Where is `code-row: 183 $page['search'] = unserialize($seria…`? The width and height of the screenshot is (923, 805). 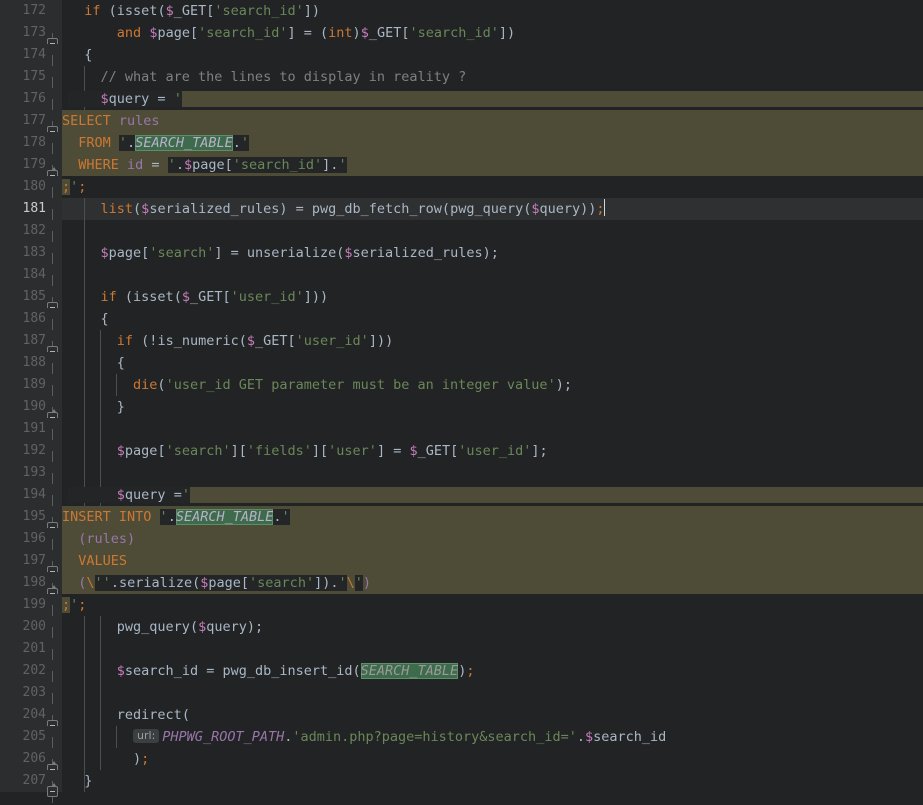 code-row: 183 $page['search'] = unserialize($seria… is located at coordinates (461, 258).